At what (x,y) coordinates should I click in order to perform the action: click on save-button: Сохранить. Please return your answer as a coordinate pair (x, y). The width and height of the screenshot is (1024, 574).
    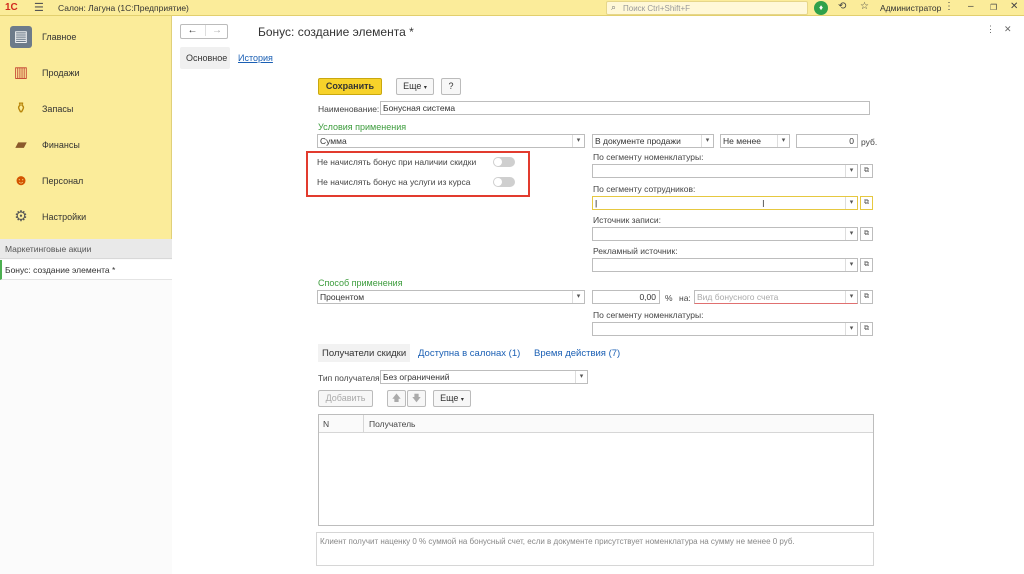
    Looking at the image, I should click on (350, 86).